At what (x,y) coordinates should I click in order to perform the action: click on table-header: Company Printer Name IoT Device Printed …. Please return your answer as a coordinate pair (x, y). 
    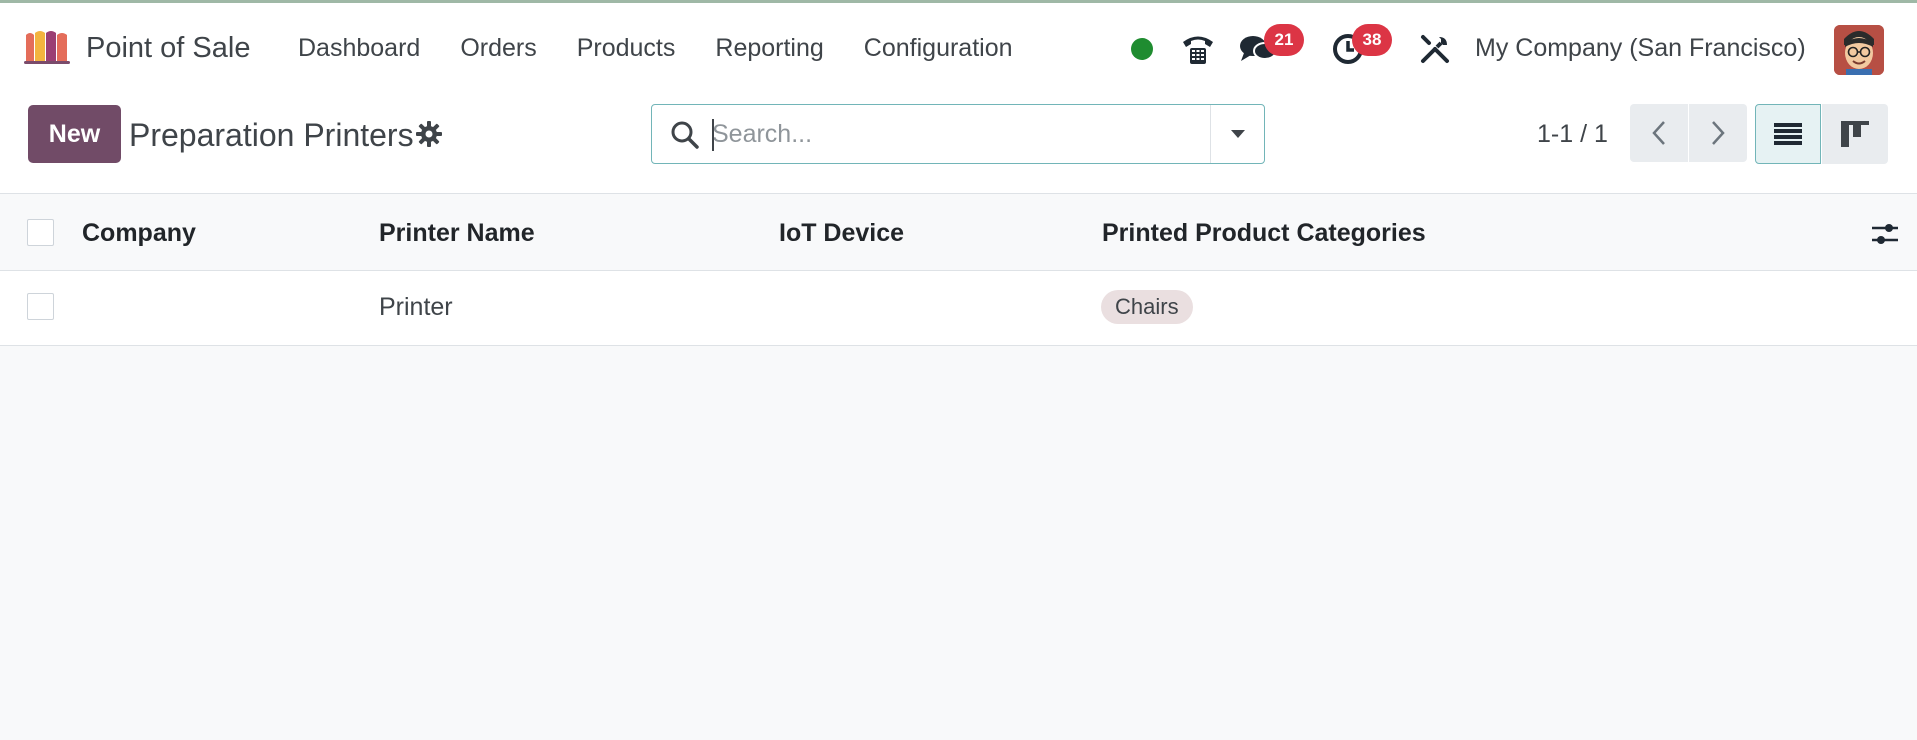
    Looking at the image, I should click on (958, 233).